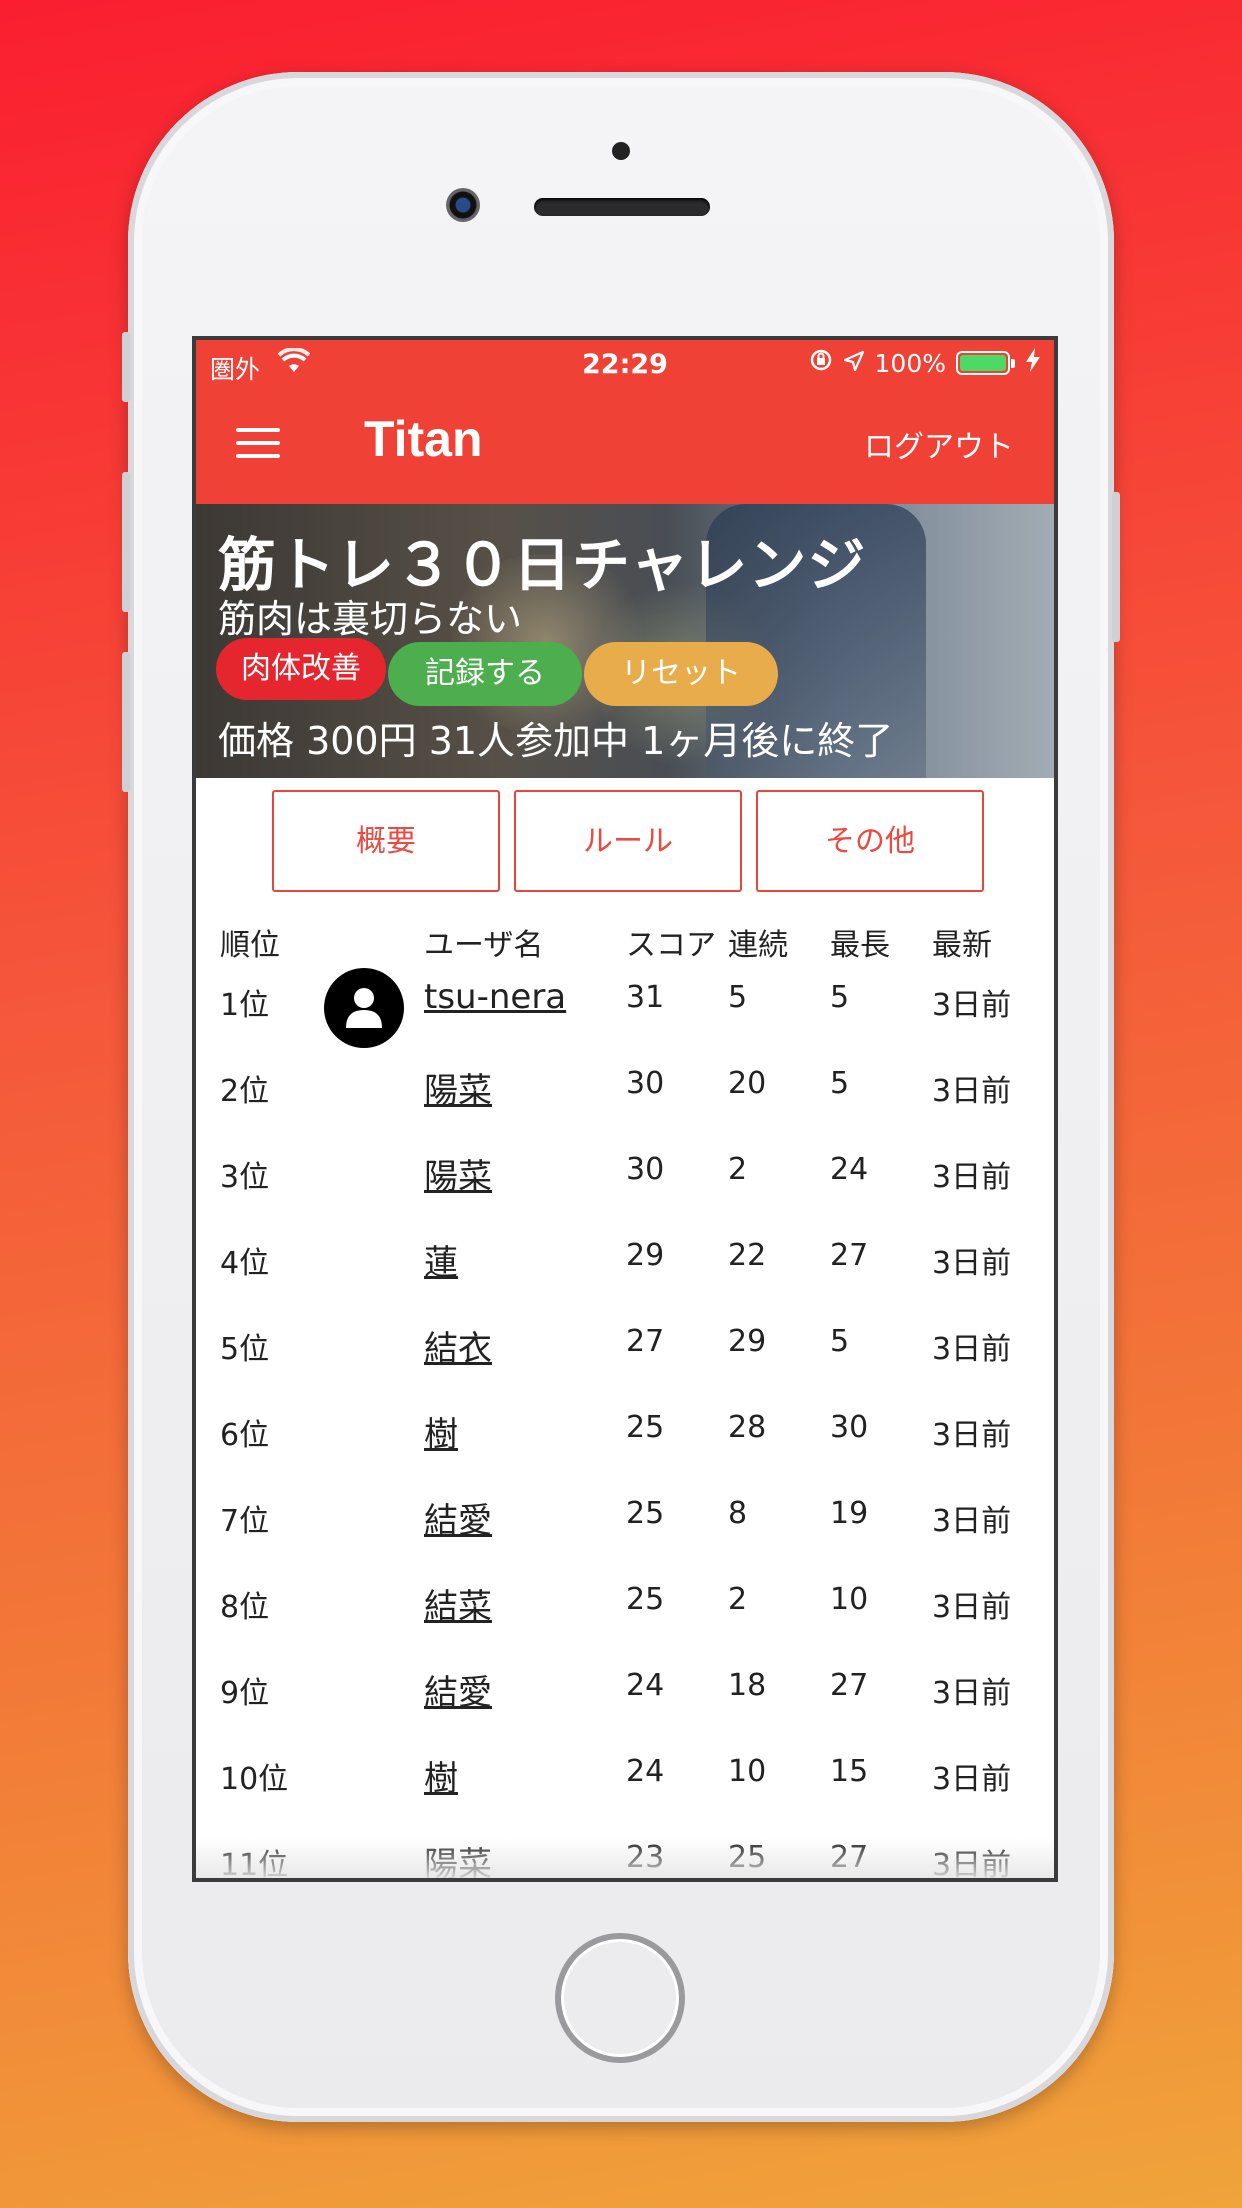  Describe the element at coordinates (126, 722) in the screenshot. I see `volume-down-button` at that location.